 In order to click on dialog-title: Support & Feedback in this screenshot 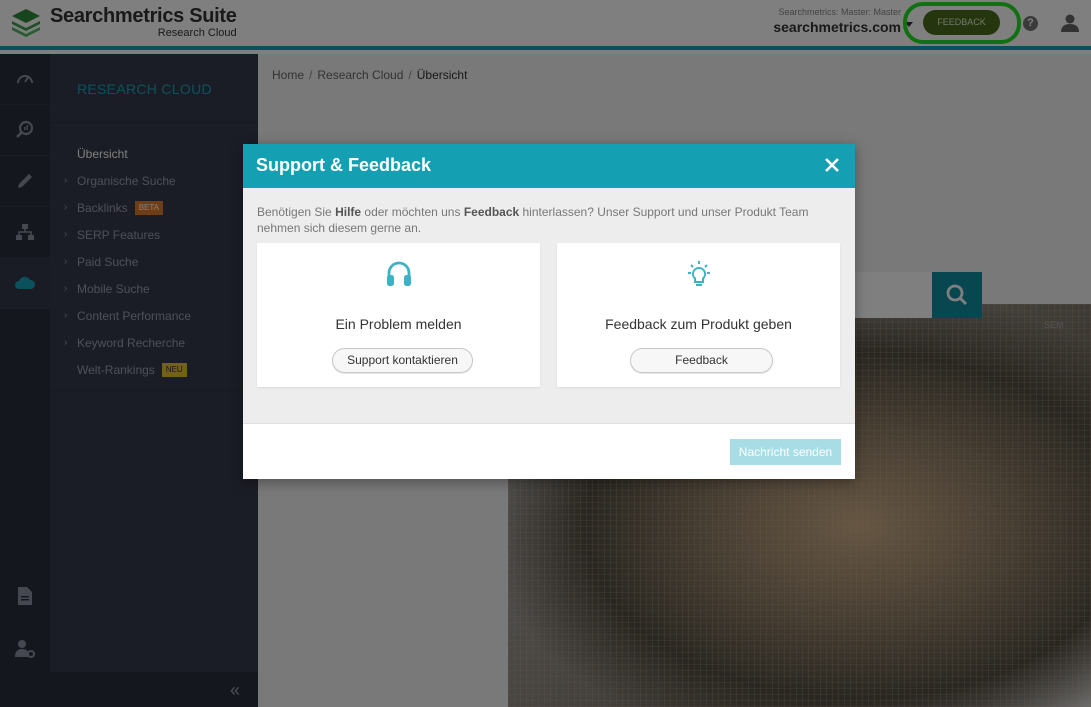, I will do `click(344, 165)`.